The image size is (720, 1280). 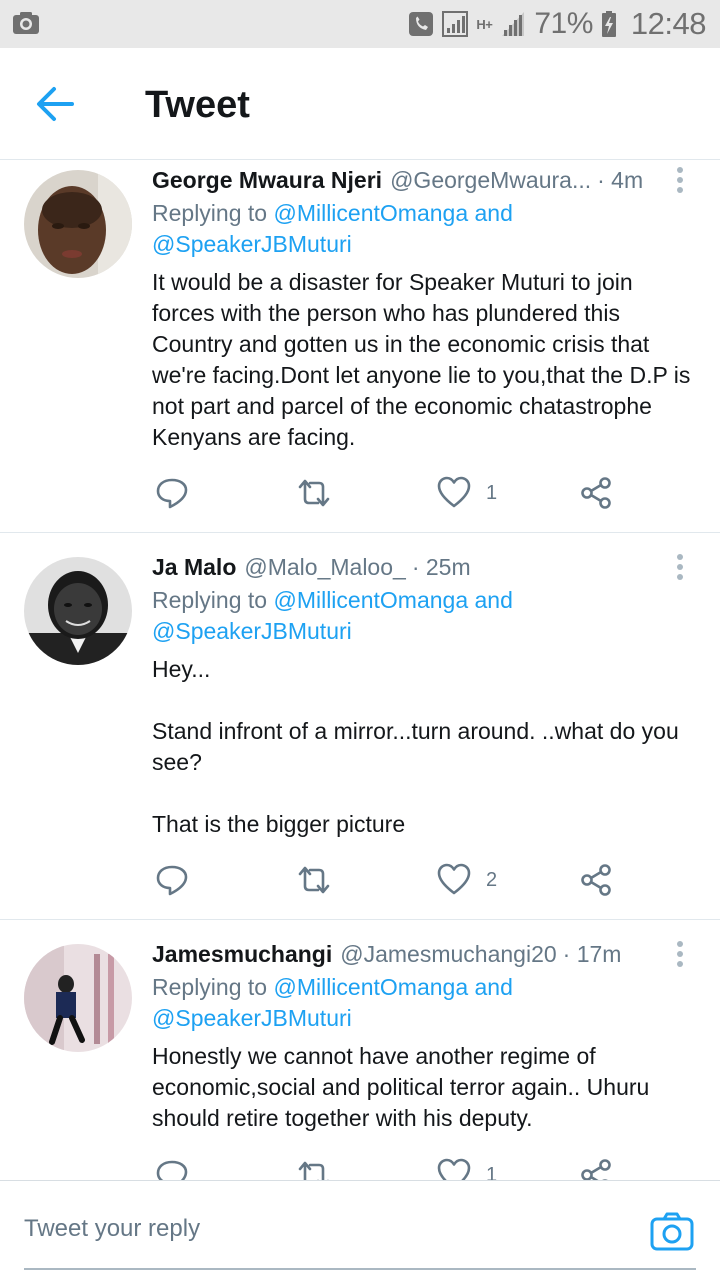 I want to click on page-title: Tweet, so click(x=197, y=105).